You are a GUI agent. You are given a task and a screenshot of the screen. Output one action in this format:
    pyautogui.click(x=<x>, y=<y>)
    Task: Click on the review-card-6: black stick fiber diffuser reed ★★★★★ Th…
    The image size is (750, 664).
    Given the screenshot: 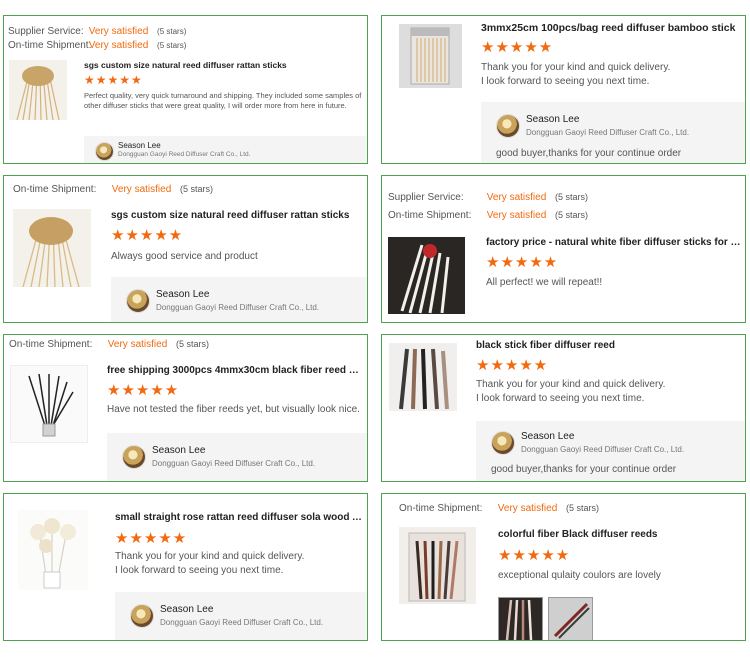 What is the action you would take?
    pyautogui.click(x=563, y=408)
    